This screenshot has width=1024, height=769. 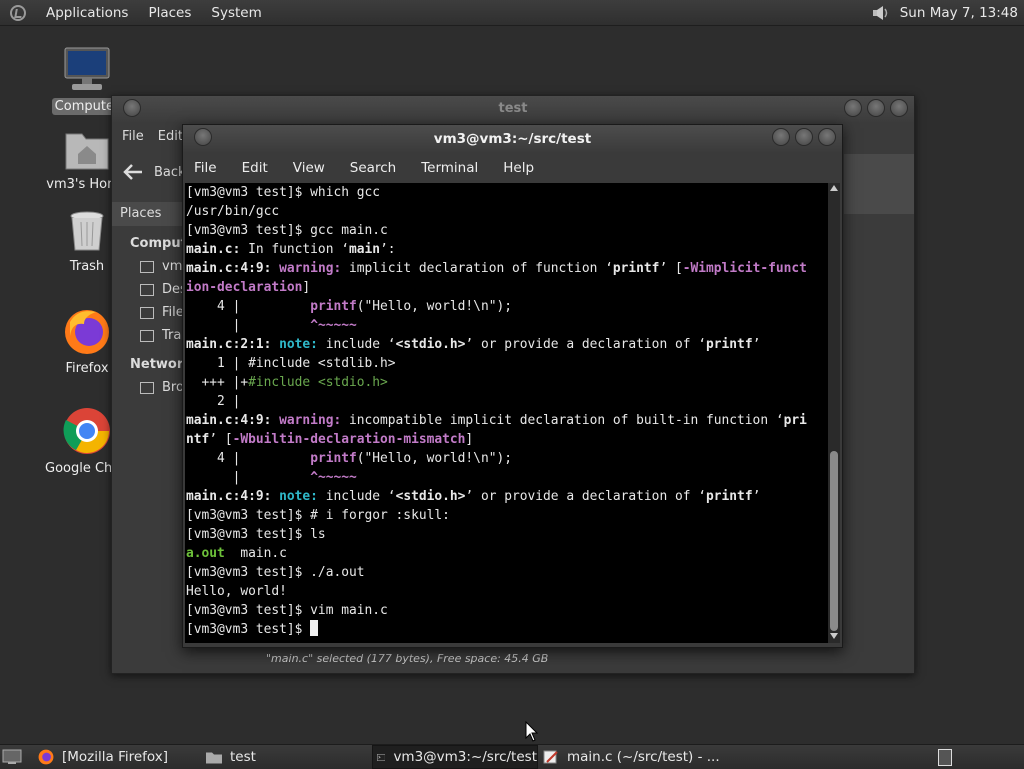 I want to click on terminal-text: implicit declaration of function ‘, so click(x=477, y=268).